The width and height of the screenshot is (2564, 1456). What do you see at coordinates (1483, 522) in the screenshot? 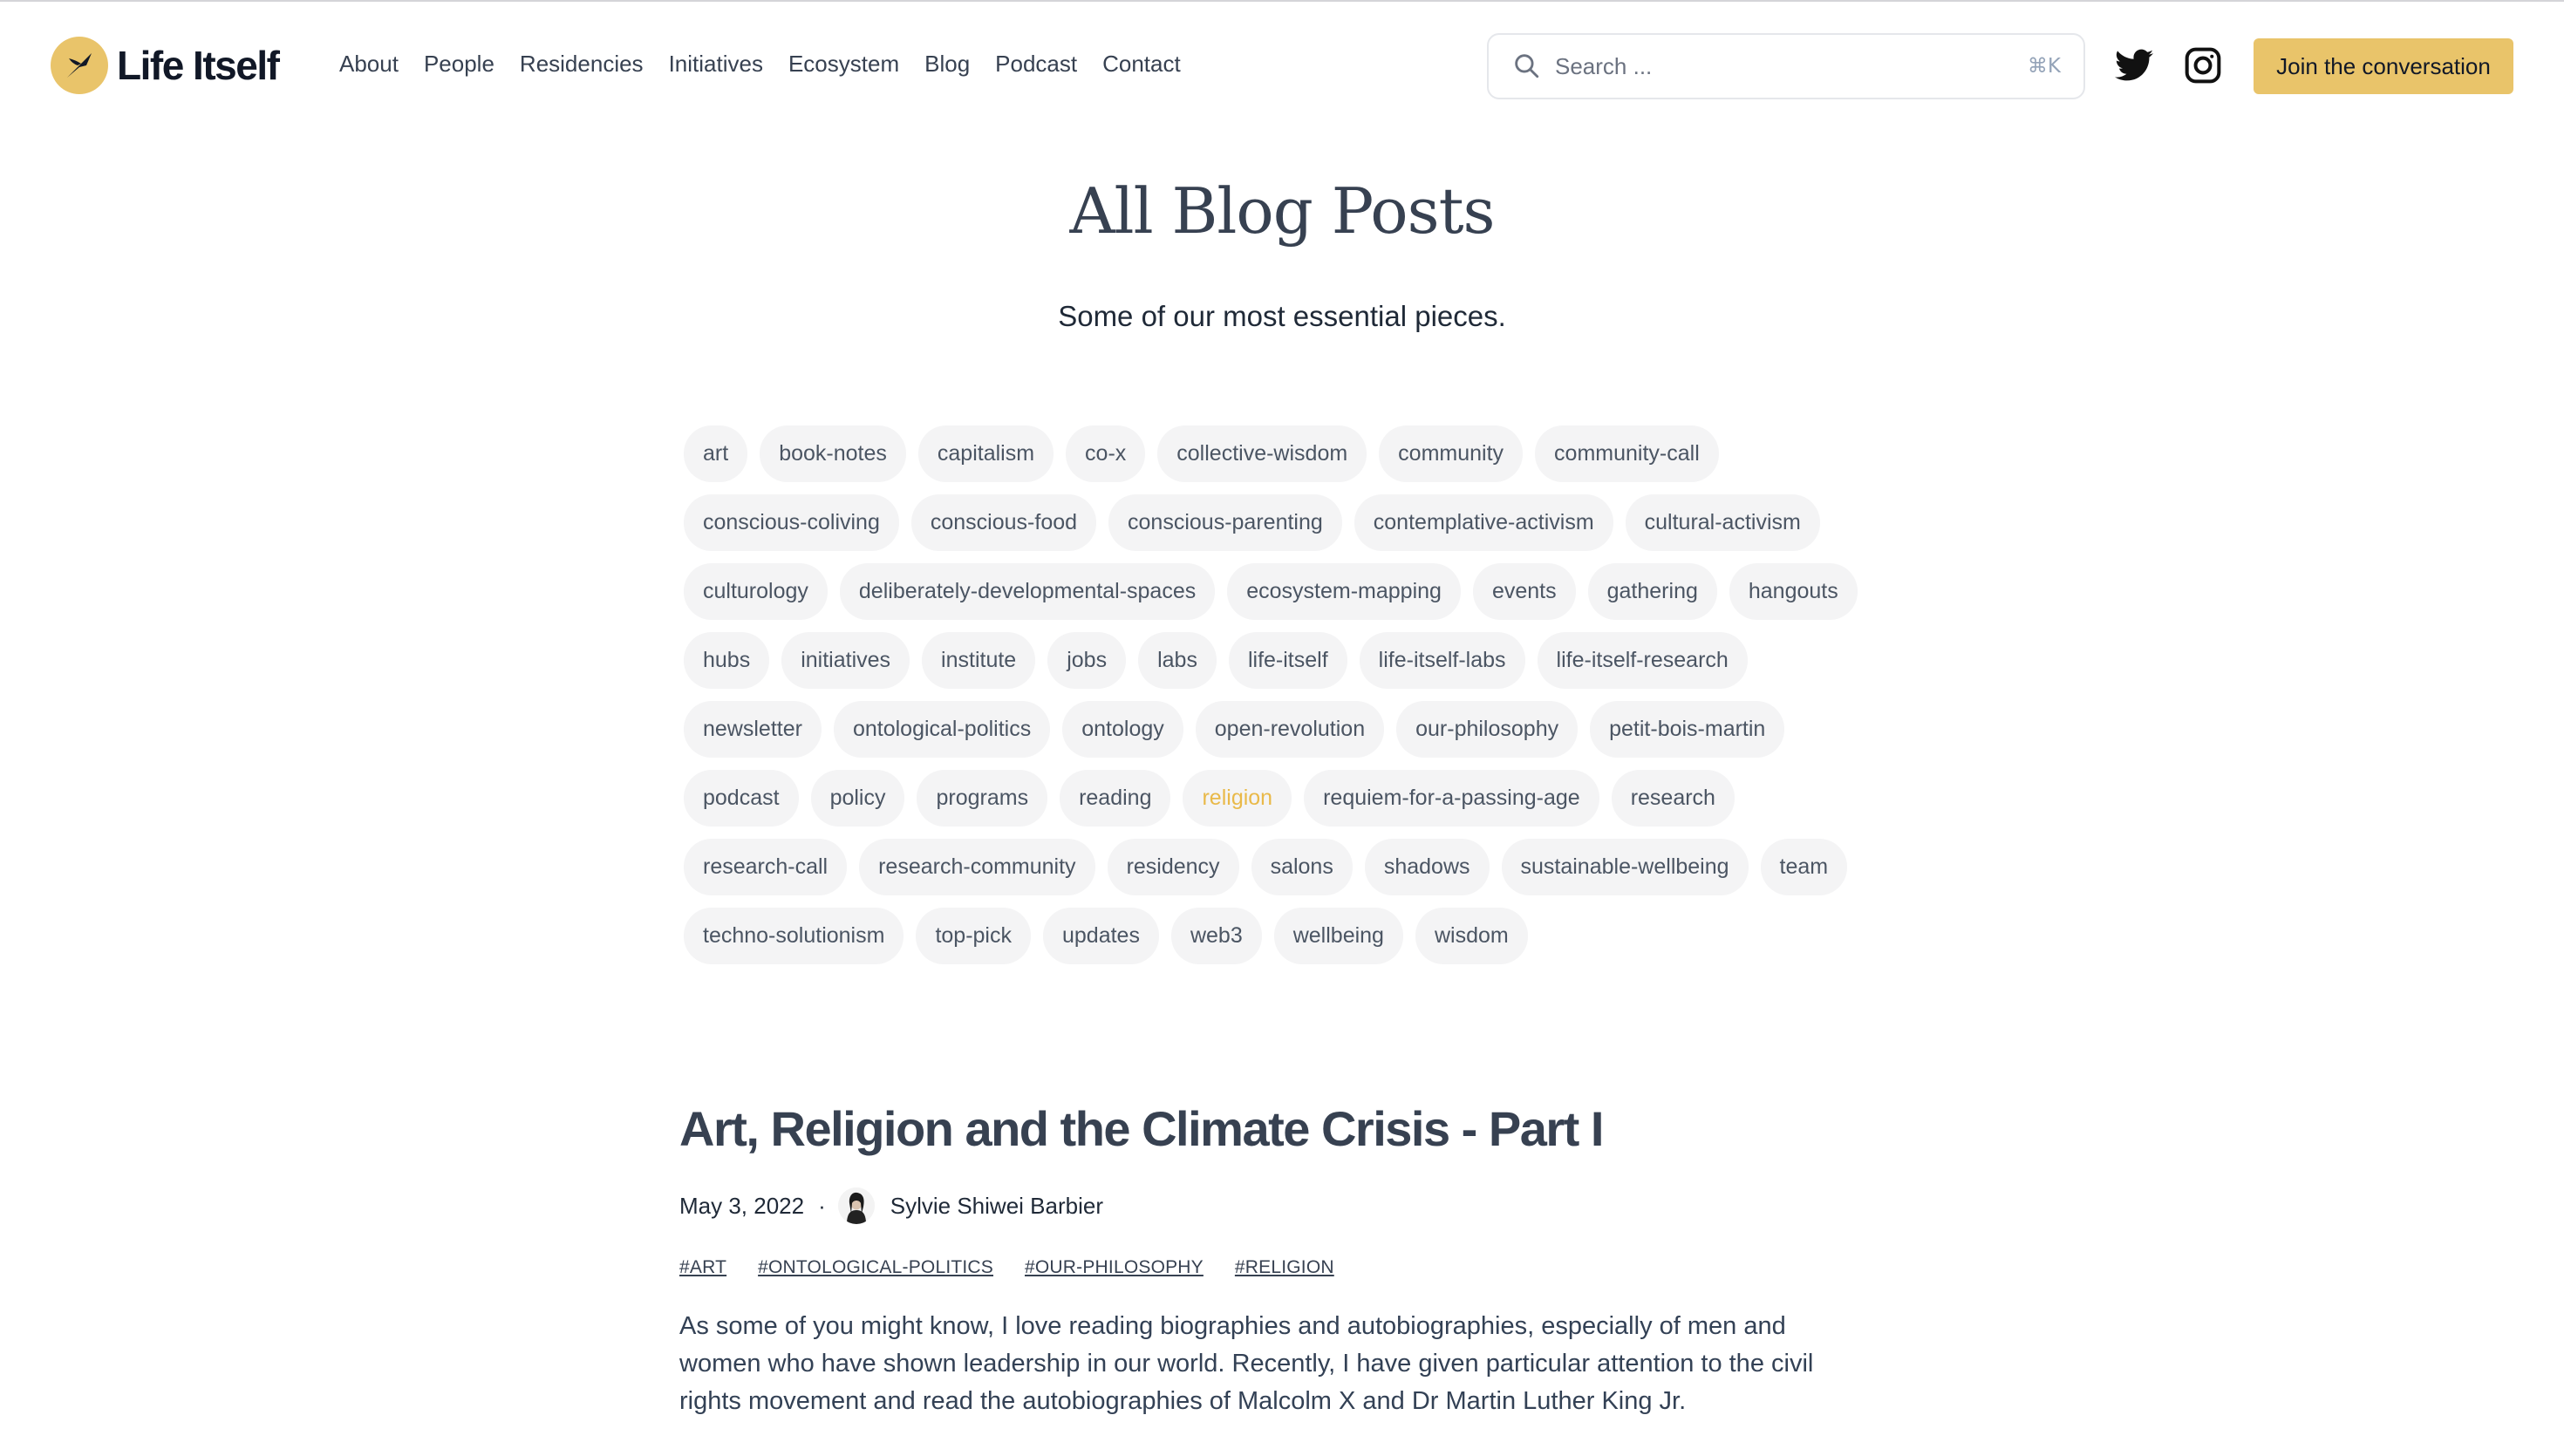
I see `tag-pill-contemplative-activism: contemplative-activism` at bounding box center [1483, 522].